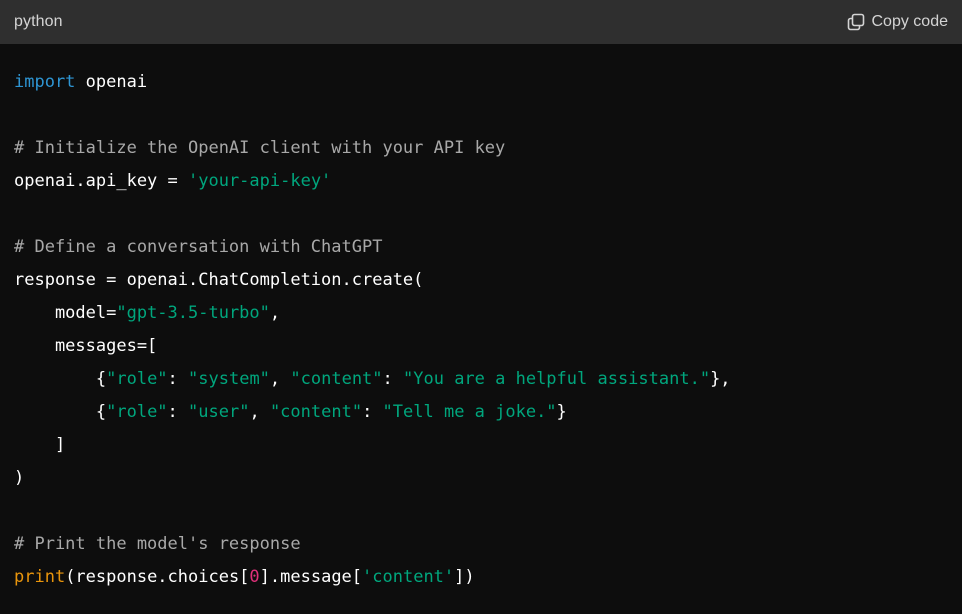 The image size is (962, 614). Describe the element at coordinates (408, 577) in the screenshot. I see `code-token: 'content'` at that location.